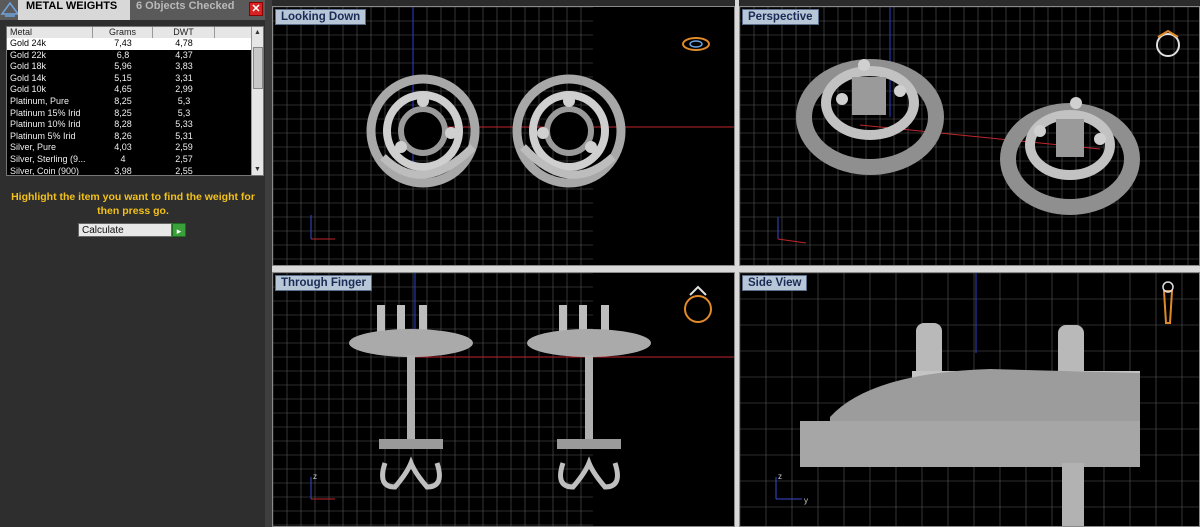 Image resolution: width=1200 pixels, height=527 pixels. I want to click on table-cell-dwt: 3,83, so click(184, 66).